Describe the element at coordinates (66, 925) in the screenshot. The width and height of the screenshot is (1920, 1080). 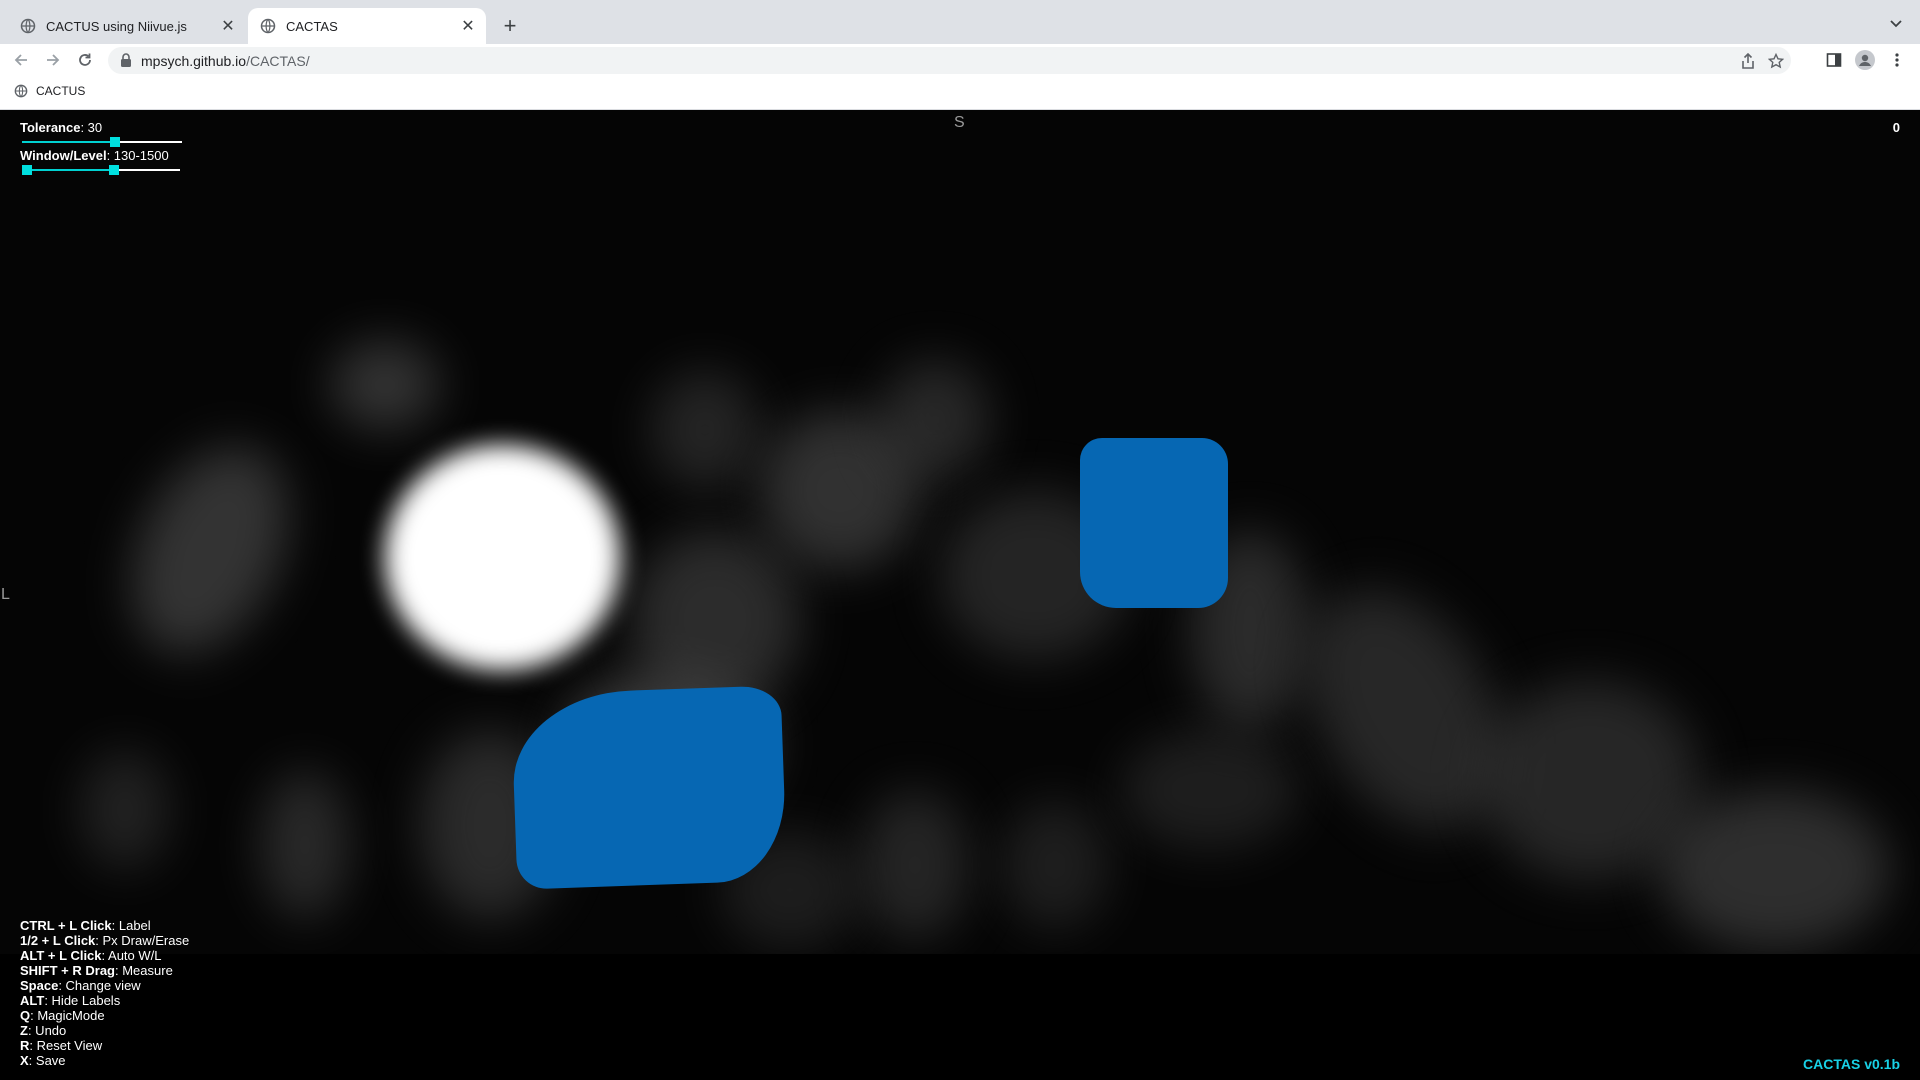
I see `shortcut-key: CTRL + L Click` at that location.